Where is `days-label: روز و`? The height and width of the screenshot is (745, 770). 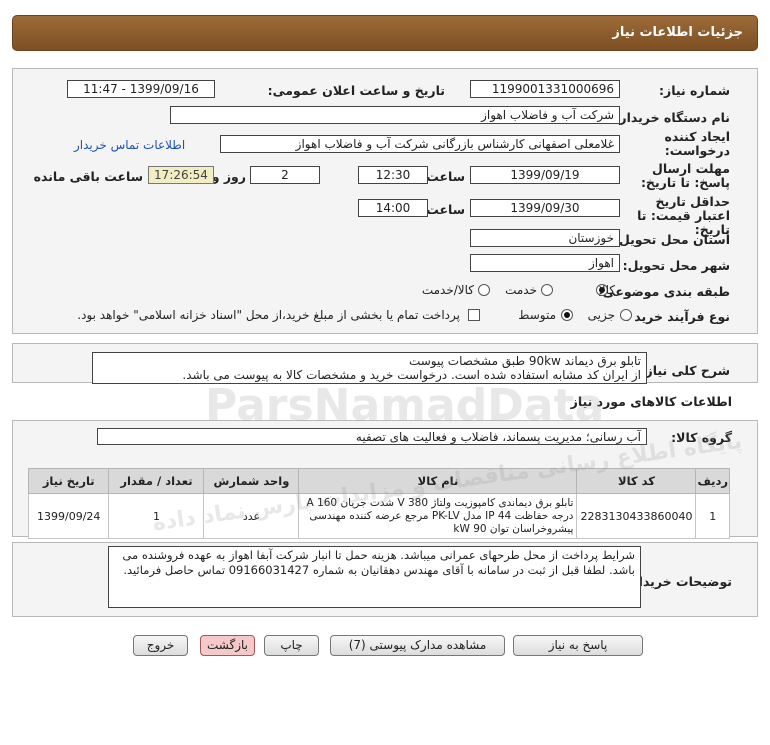
days-label: روز و is located at coordinates (228, 176).